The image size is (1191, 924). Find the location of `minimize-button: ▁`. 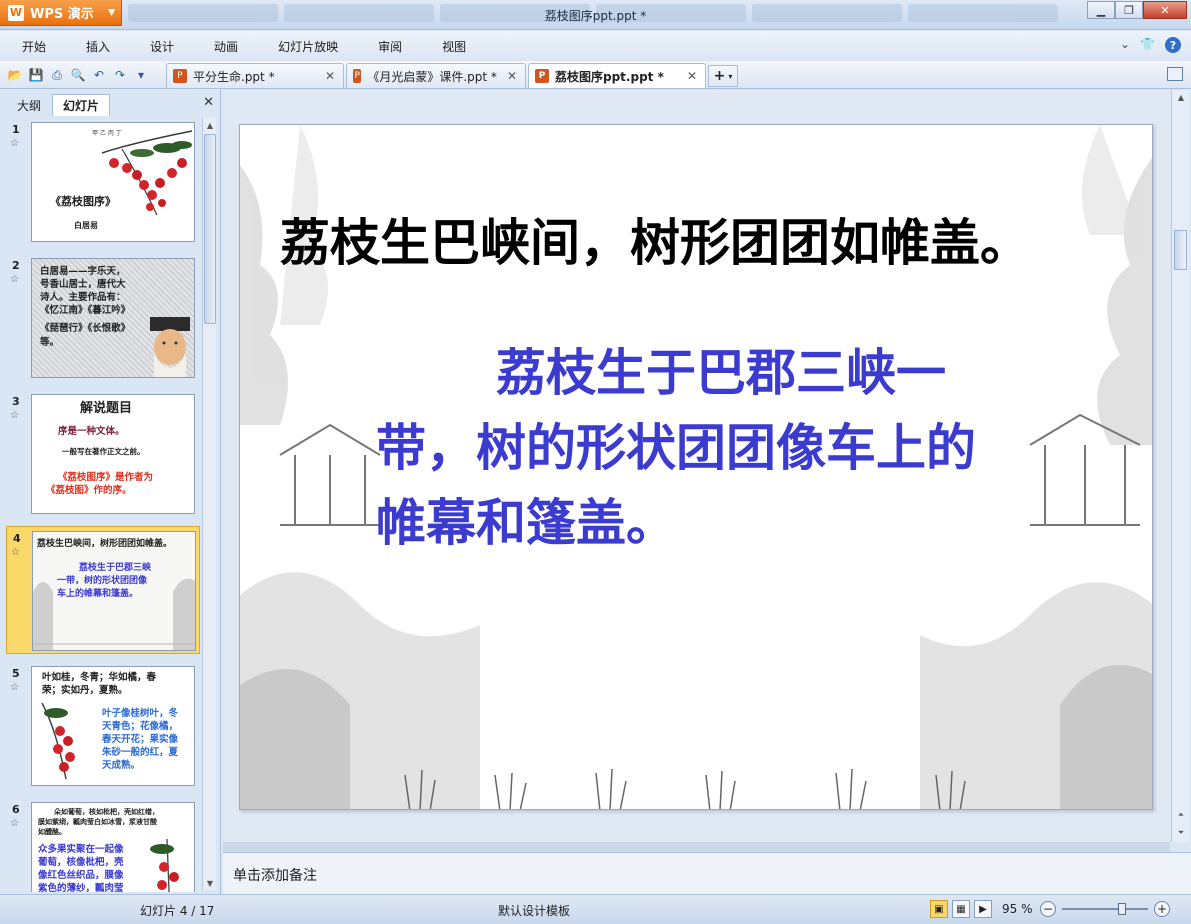

minimize-button: ▁ is located at coordinates (1101, 10).